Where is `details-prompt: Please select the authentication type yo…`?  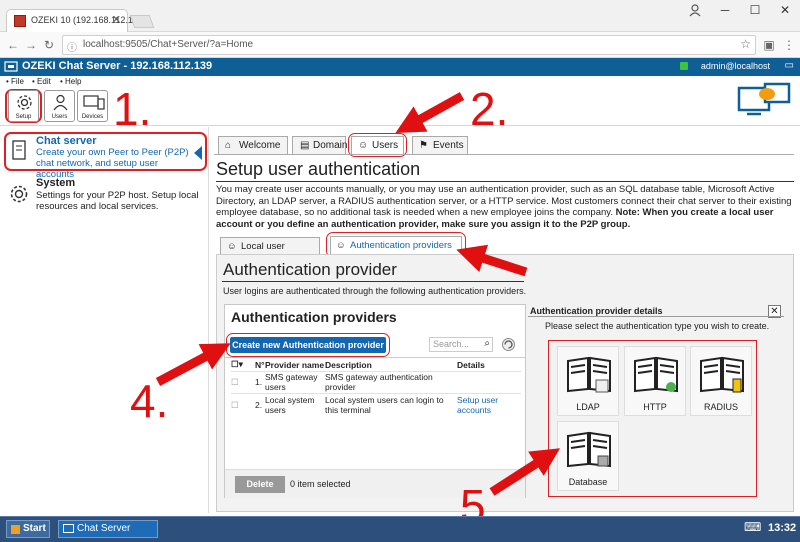
details-prompt: Please select the authentication type yo… is located at coordinates (657, 326).